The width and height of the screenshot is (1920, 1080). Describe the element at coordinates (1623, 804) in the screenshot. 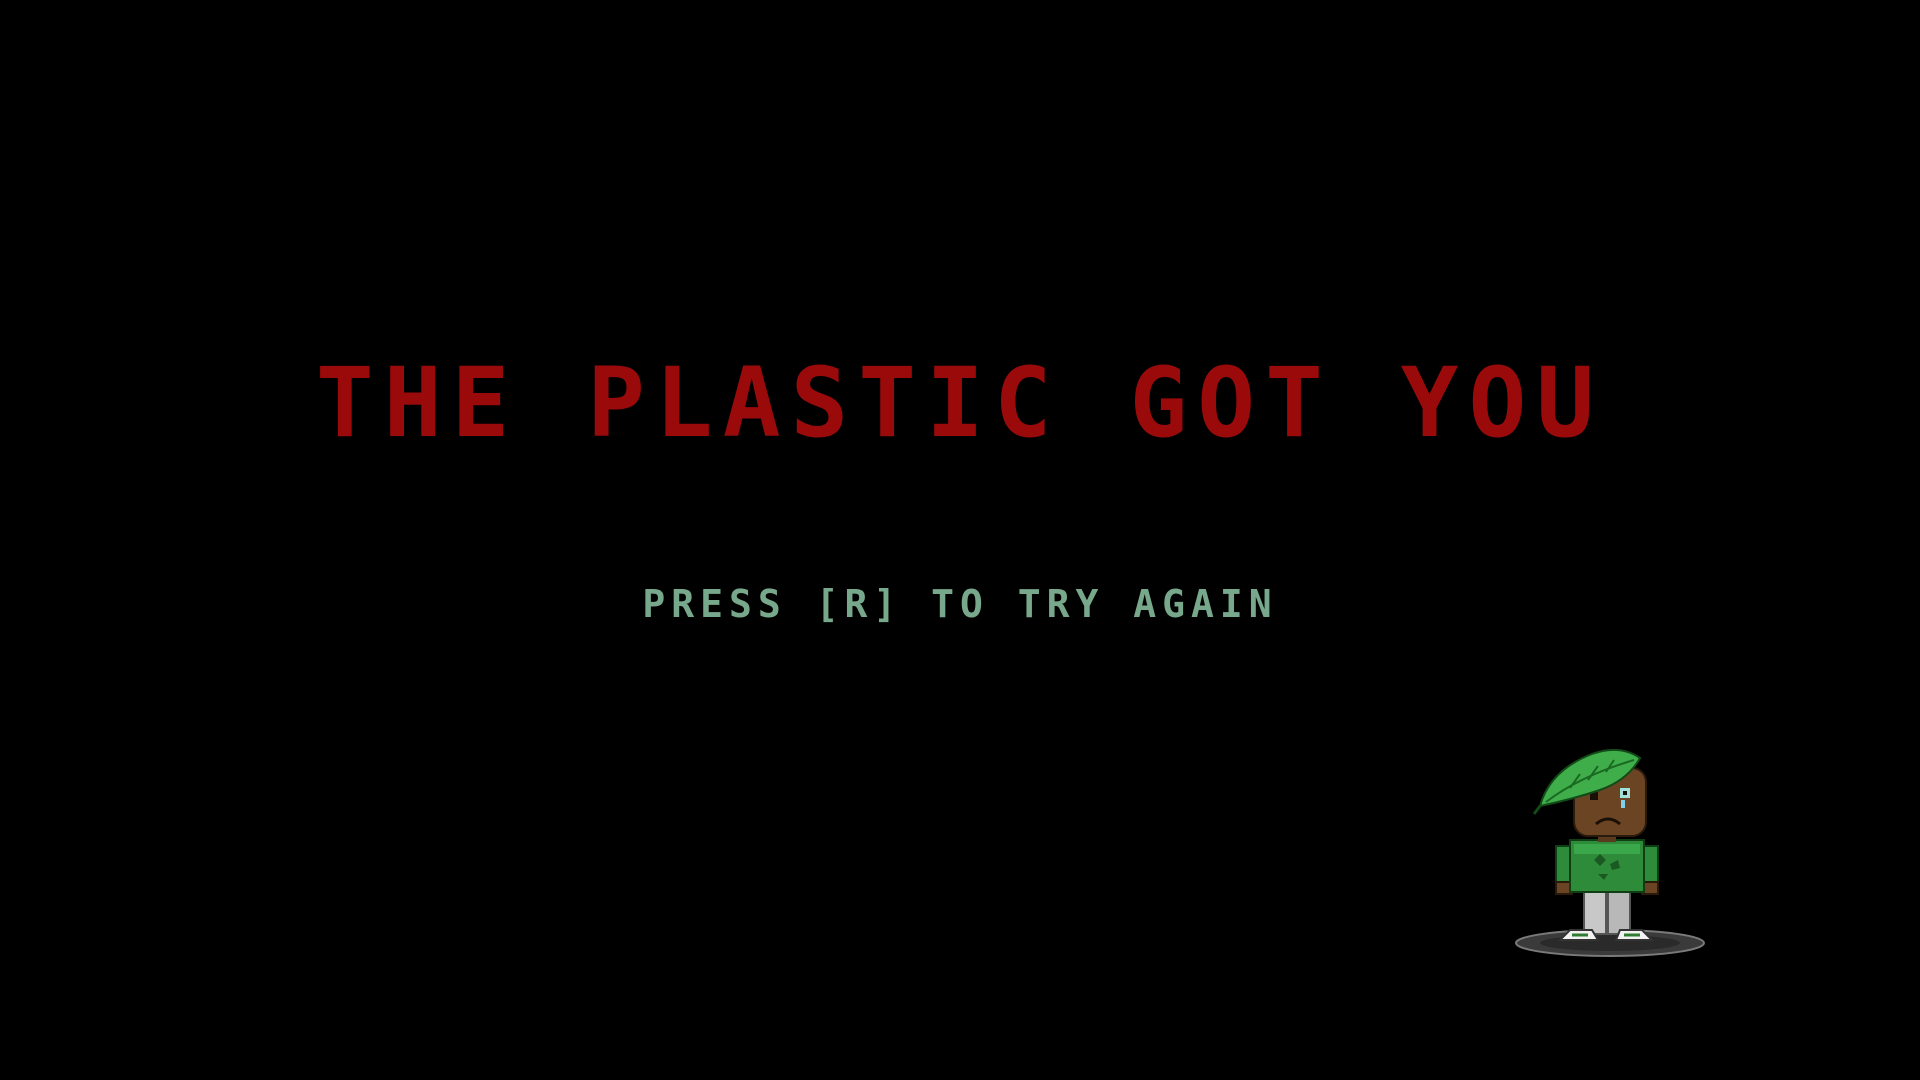

I see `tear` at that location.